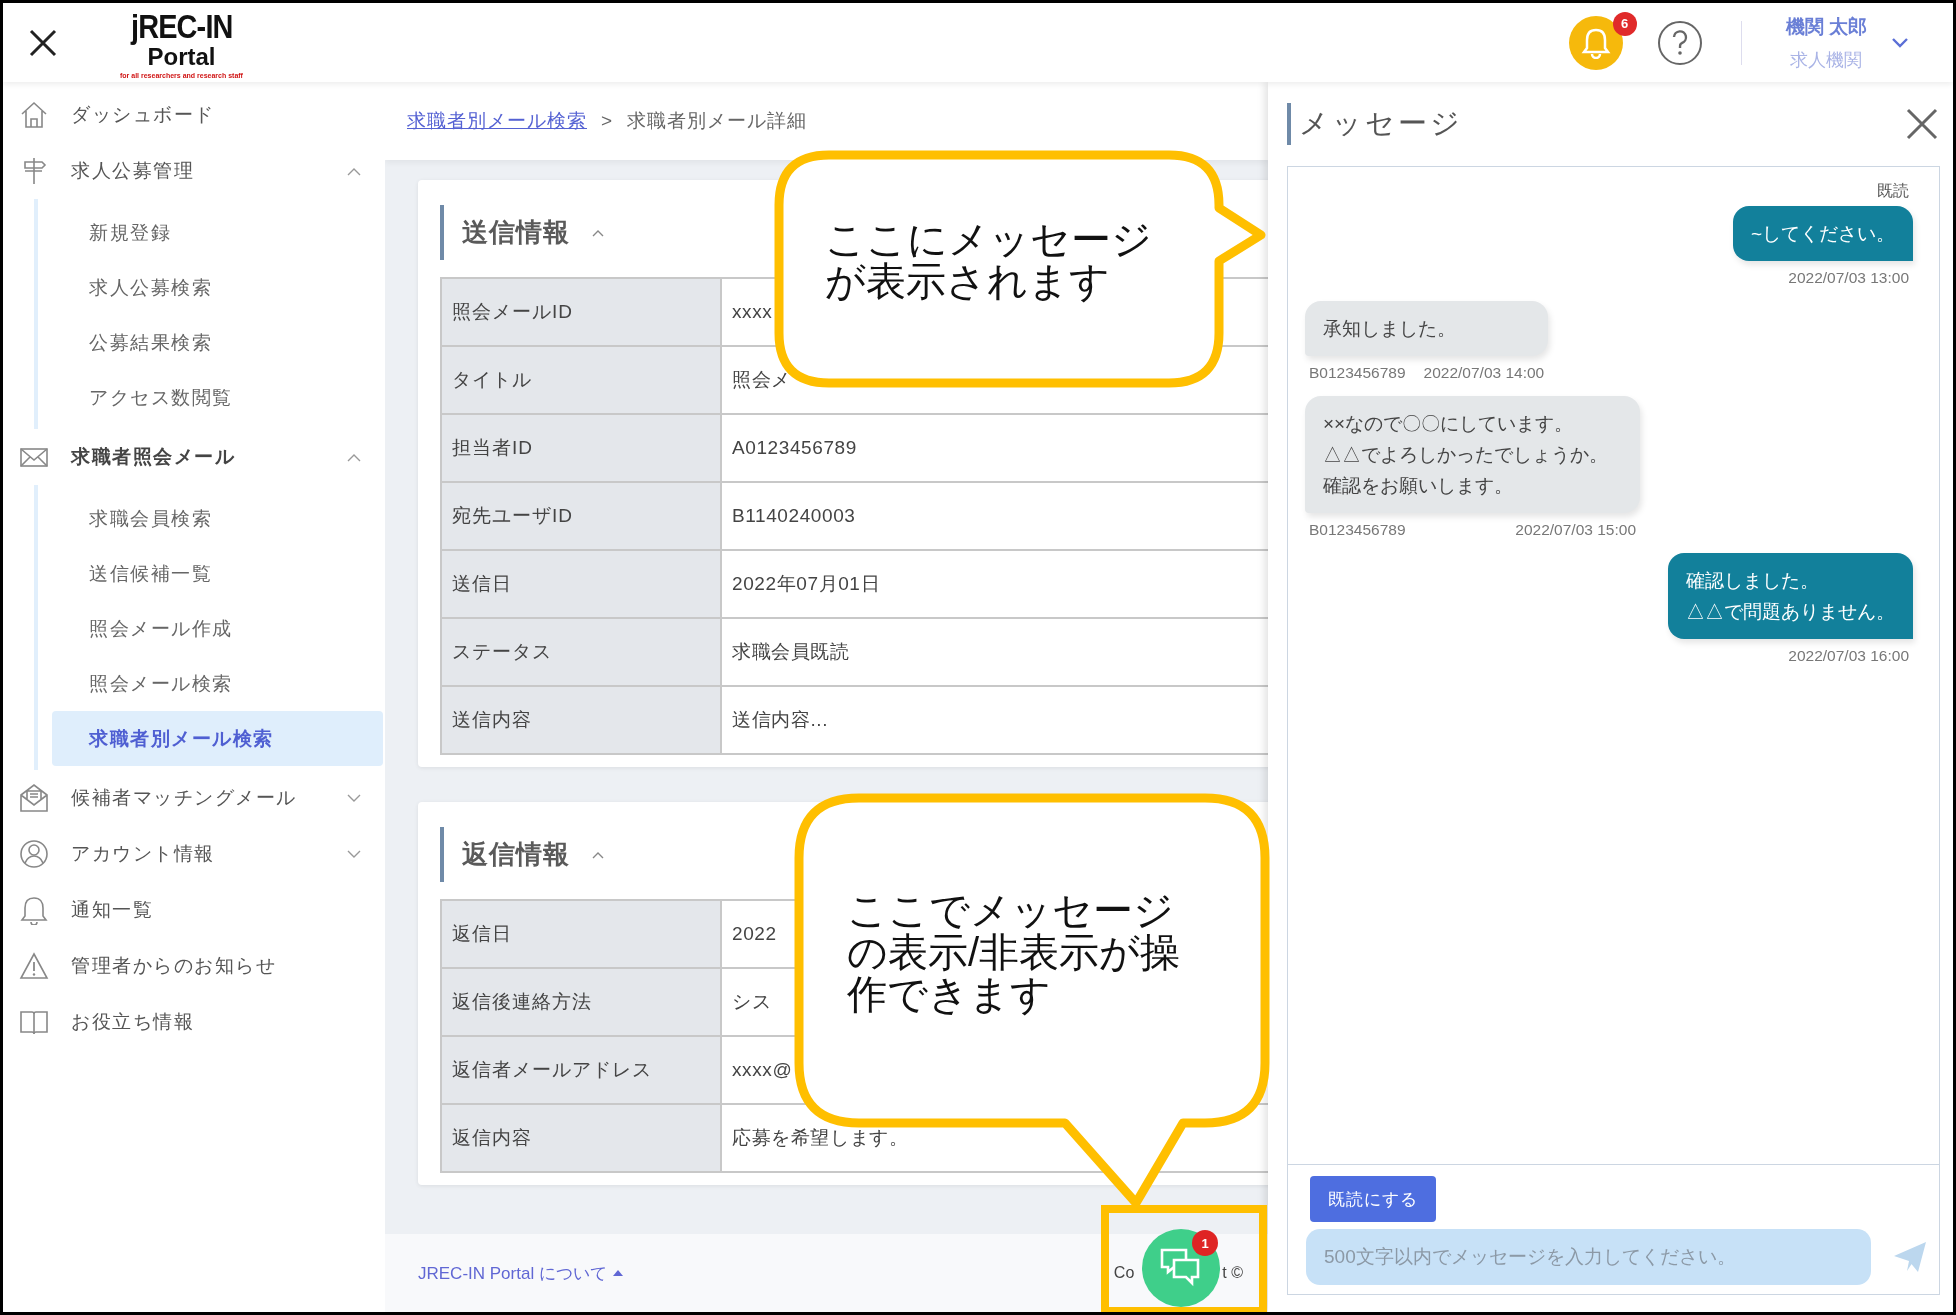 The height and width of the screenshot is (1315, 1956). I want to click on nav-subitem: 照会メール作成, so click(217, 628).